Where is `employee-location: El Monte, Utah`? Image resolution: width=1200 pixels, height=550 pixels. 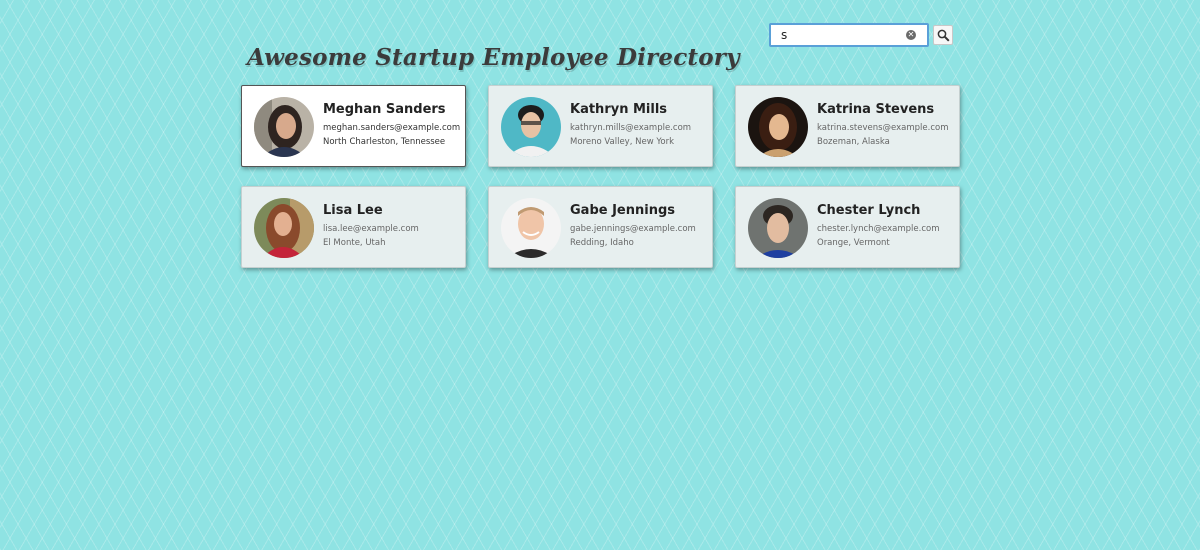 employee-location: El Monte, Utah is located at coordinates (354, 243).